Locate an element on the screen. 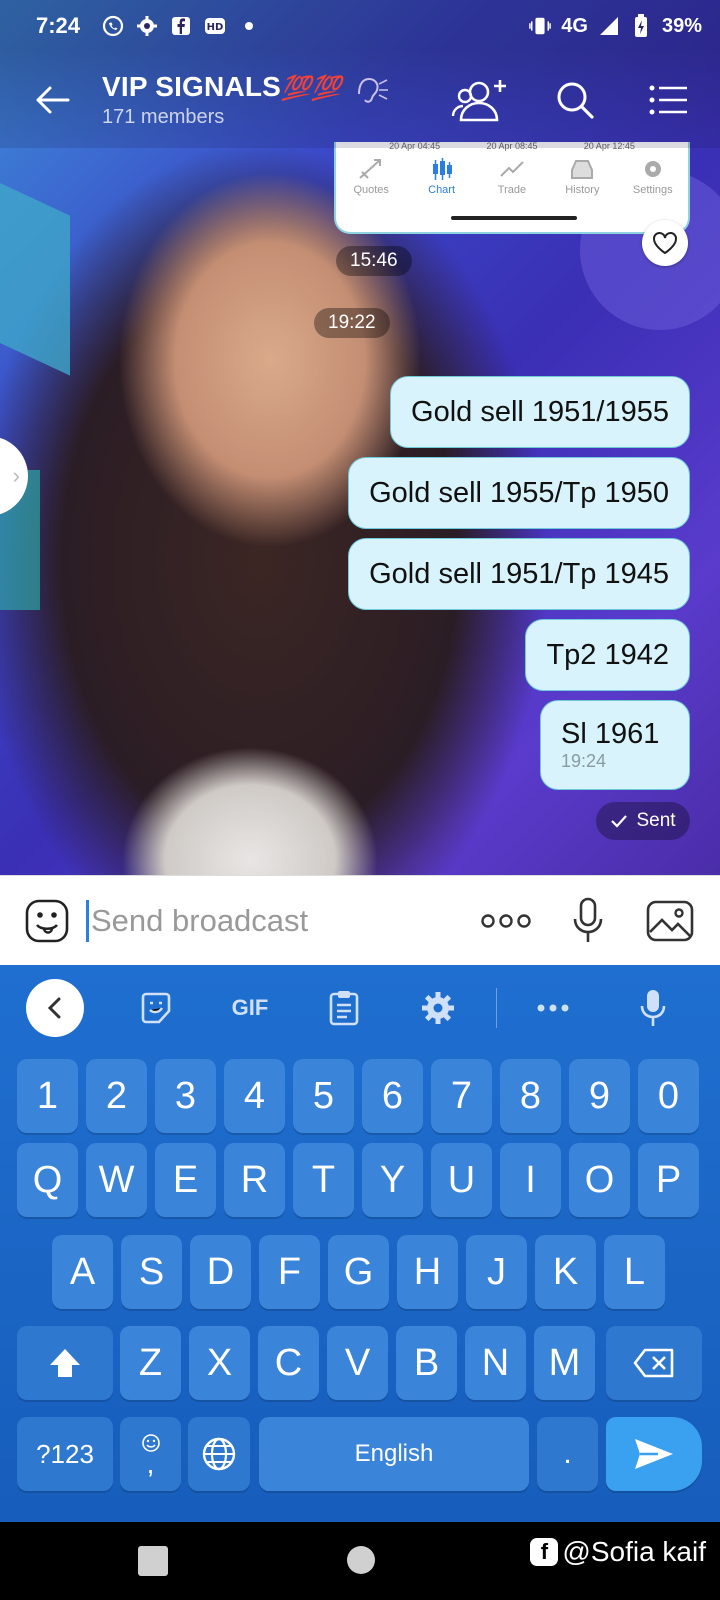  message-bubble: Tp2 1942 is located at coordinates (607, 655).